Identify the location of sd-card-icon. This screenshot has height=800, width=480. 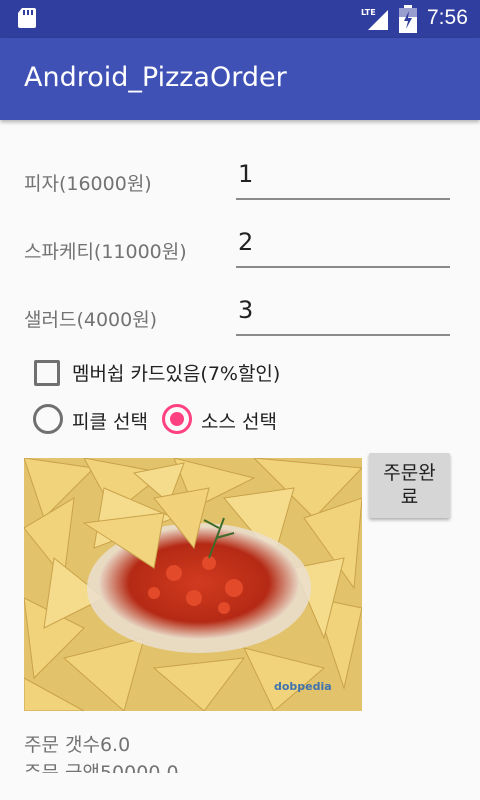
(27, 18).